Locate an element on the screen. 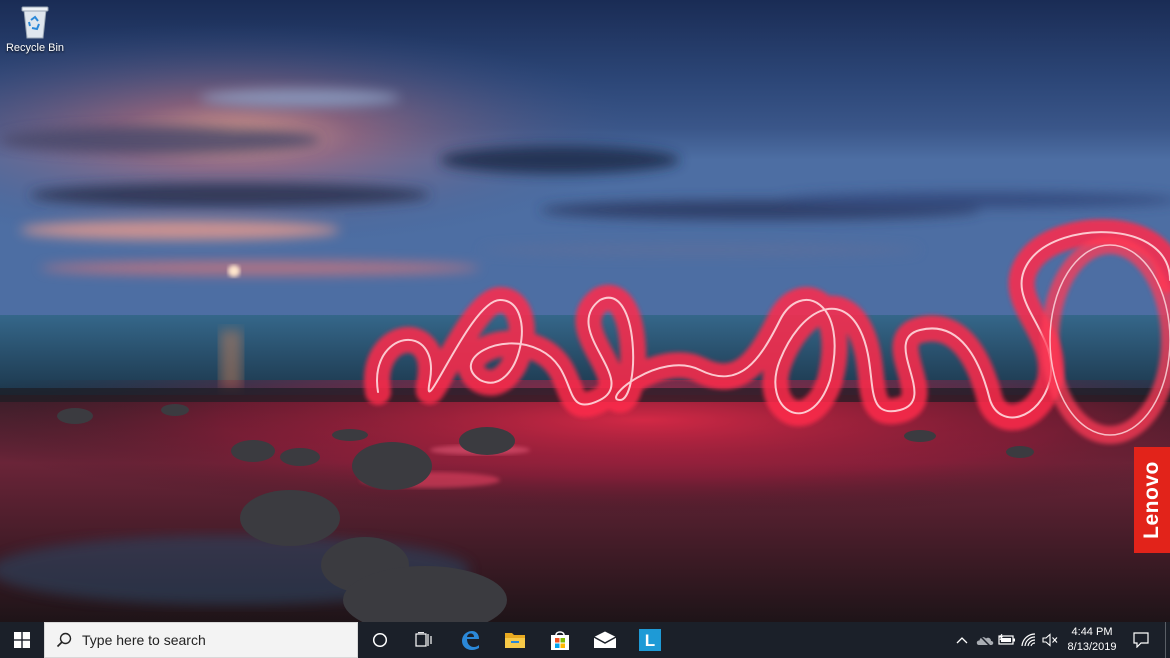  clock-time: 4:44 PM is located at coordinates (1092, 632).